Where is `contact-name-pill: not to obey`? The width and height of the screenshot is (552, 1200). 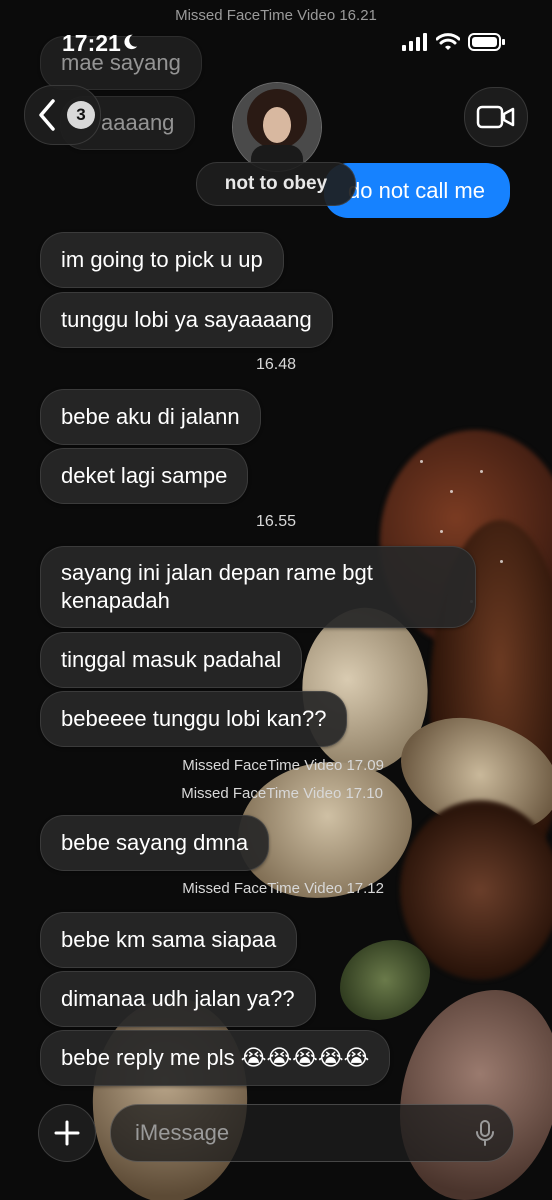 contact-name-pill: not to obey is located at coordinates (276, 184).